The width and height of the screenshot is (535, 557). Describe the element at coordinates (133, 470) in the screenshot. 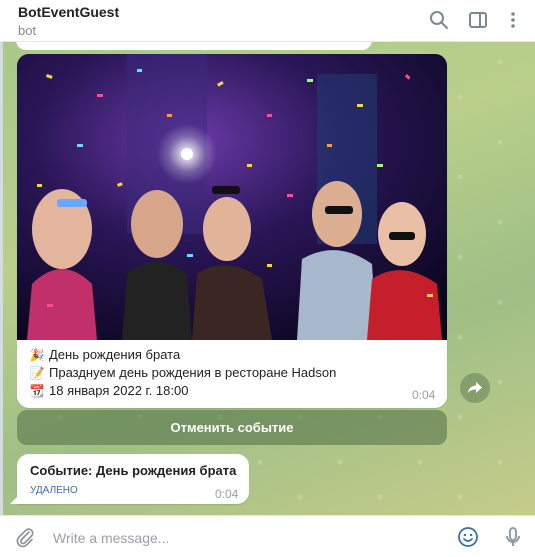

I see `status-message-text: Событие: День рождения брата` at that location.